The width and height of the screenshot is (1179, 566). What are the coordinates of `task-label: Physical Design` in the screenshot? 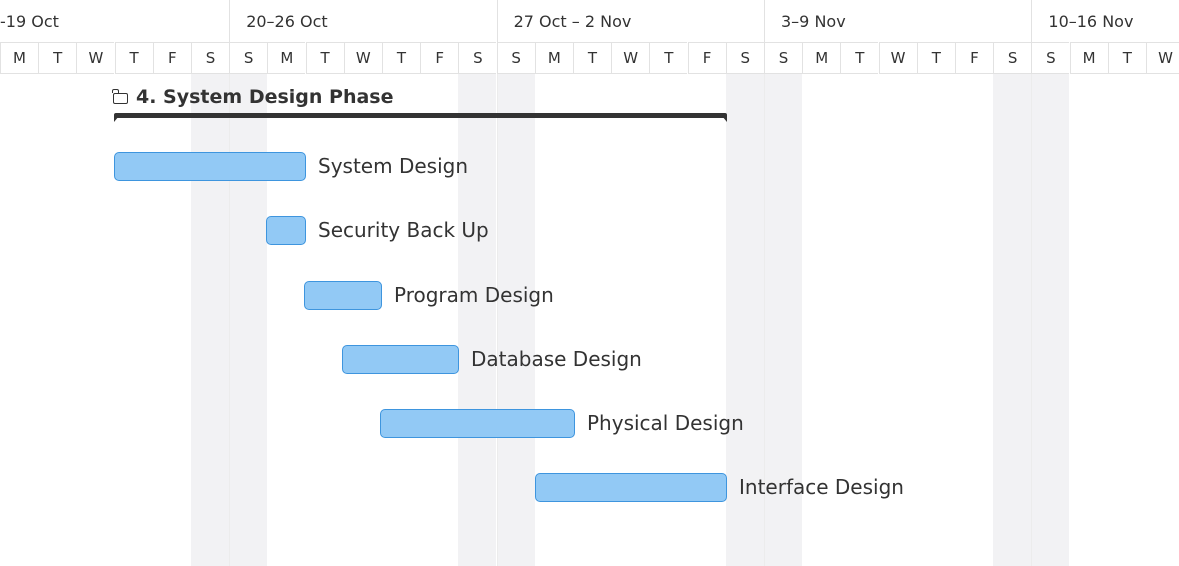 It's located at (665, 423).